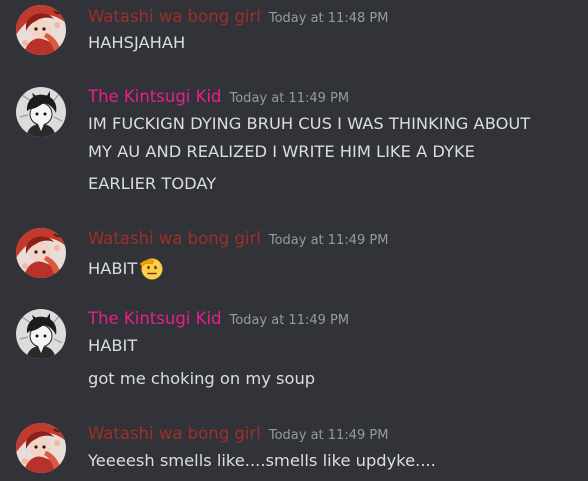  What do you see at coordinates (202, 378) in the screenshot?
I see `message-text: got me choking on my soup` at bounding box center [202, 378].